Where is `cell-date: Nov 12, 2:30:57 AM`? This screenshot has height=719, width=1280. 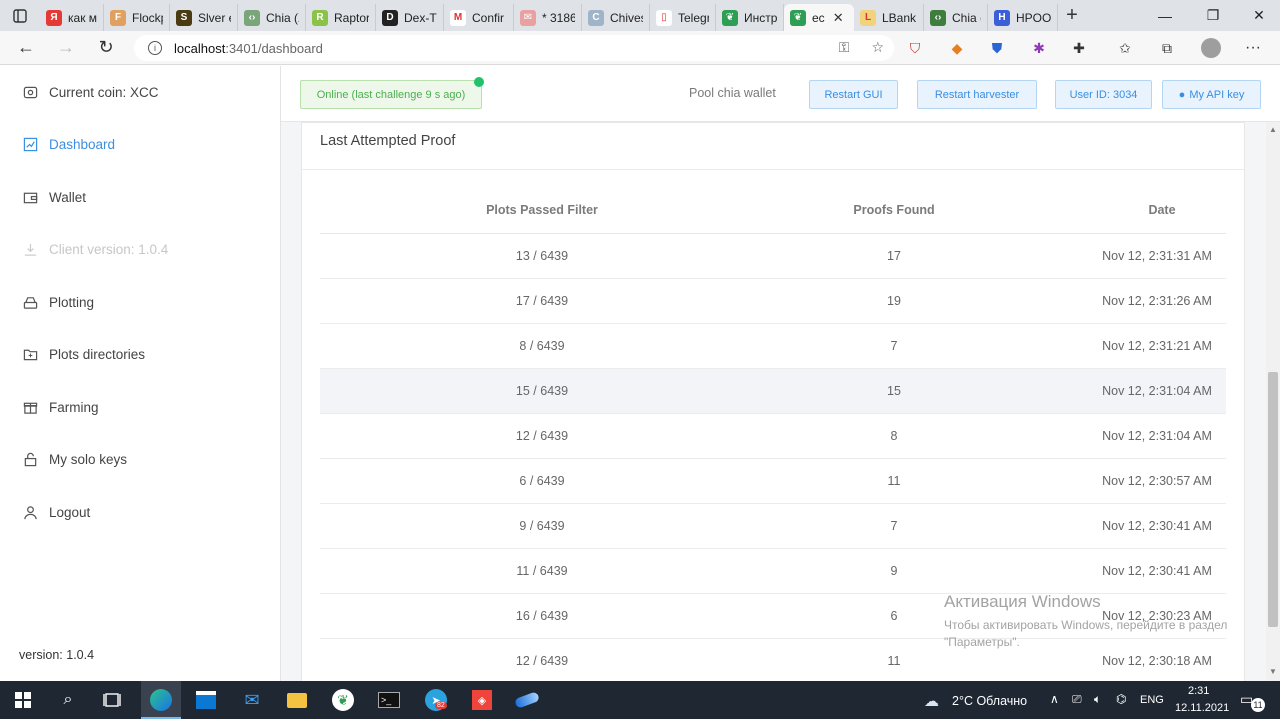
cell-date: Nov 12, 2:30:57 AM is located at coordinates (1157, 481).